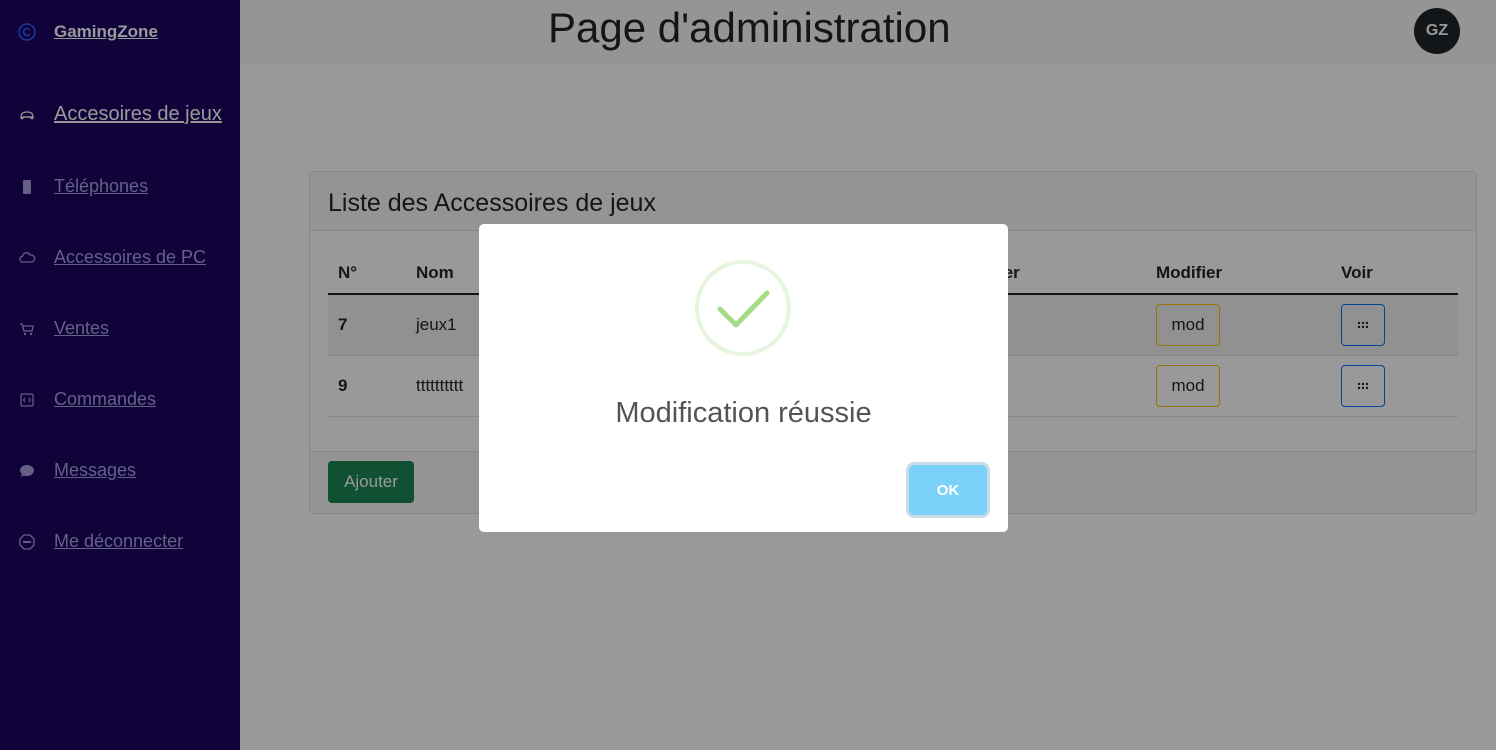 The width and height of the screenshot is (1496, 750). Describe the element at coordinates (743, 413) in the screenshot. I see `dialog-message: Modification réussie` at that location.